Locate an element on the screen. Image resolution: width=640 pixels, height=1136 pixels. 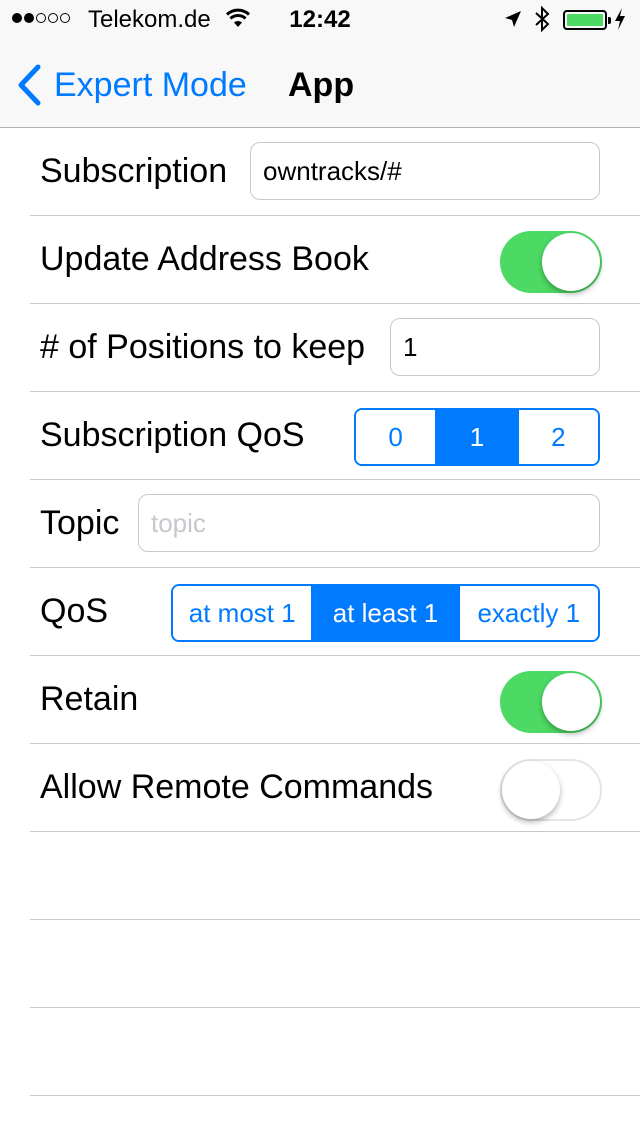
page-title: App is located at coordinates (321, 85).